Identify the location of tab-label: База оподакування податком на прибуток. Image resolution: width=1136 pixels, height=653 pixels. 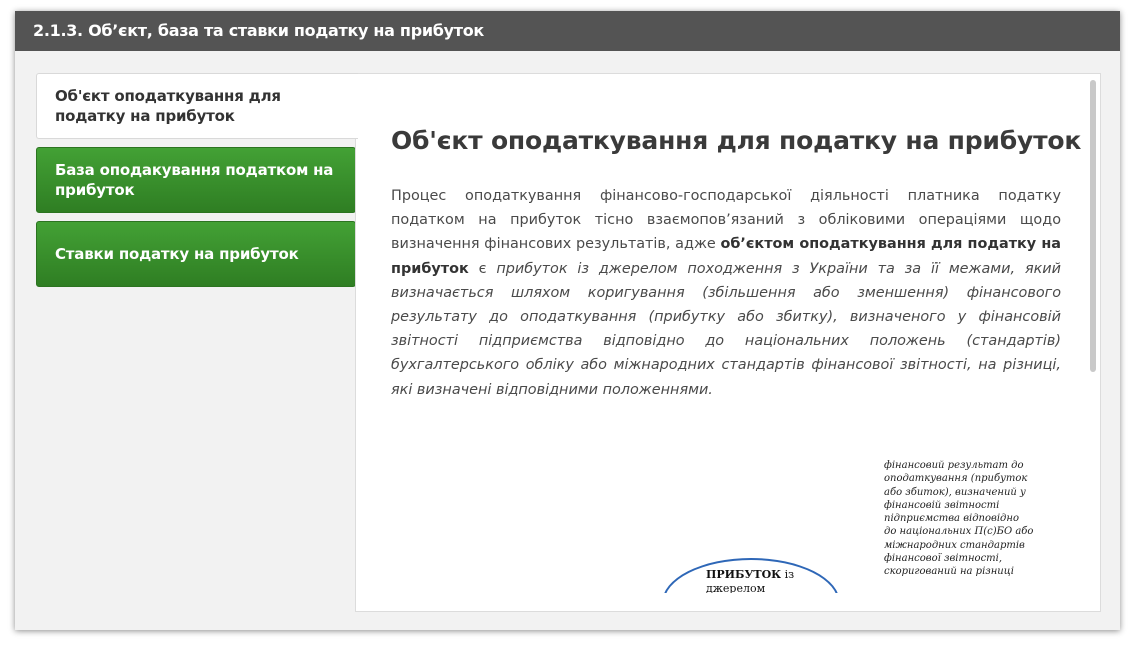
(194, 180).